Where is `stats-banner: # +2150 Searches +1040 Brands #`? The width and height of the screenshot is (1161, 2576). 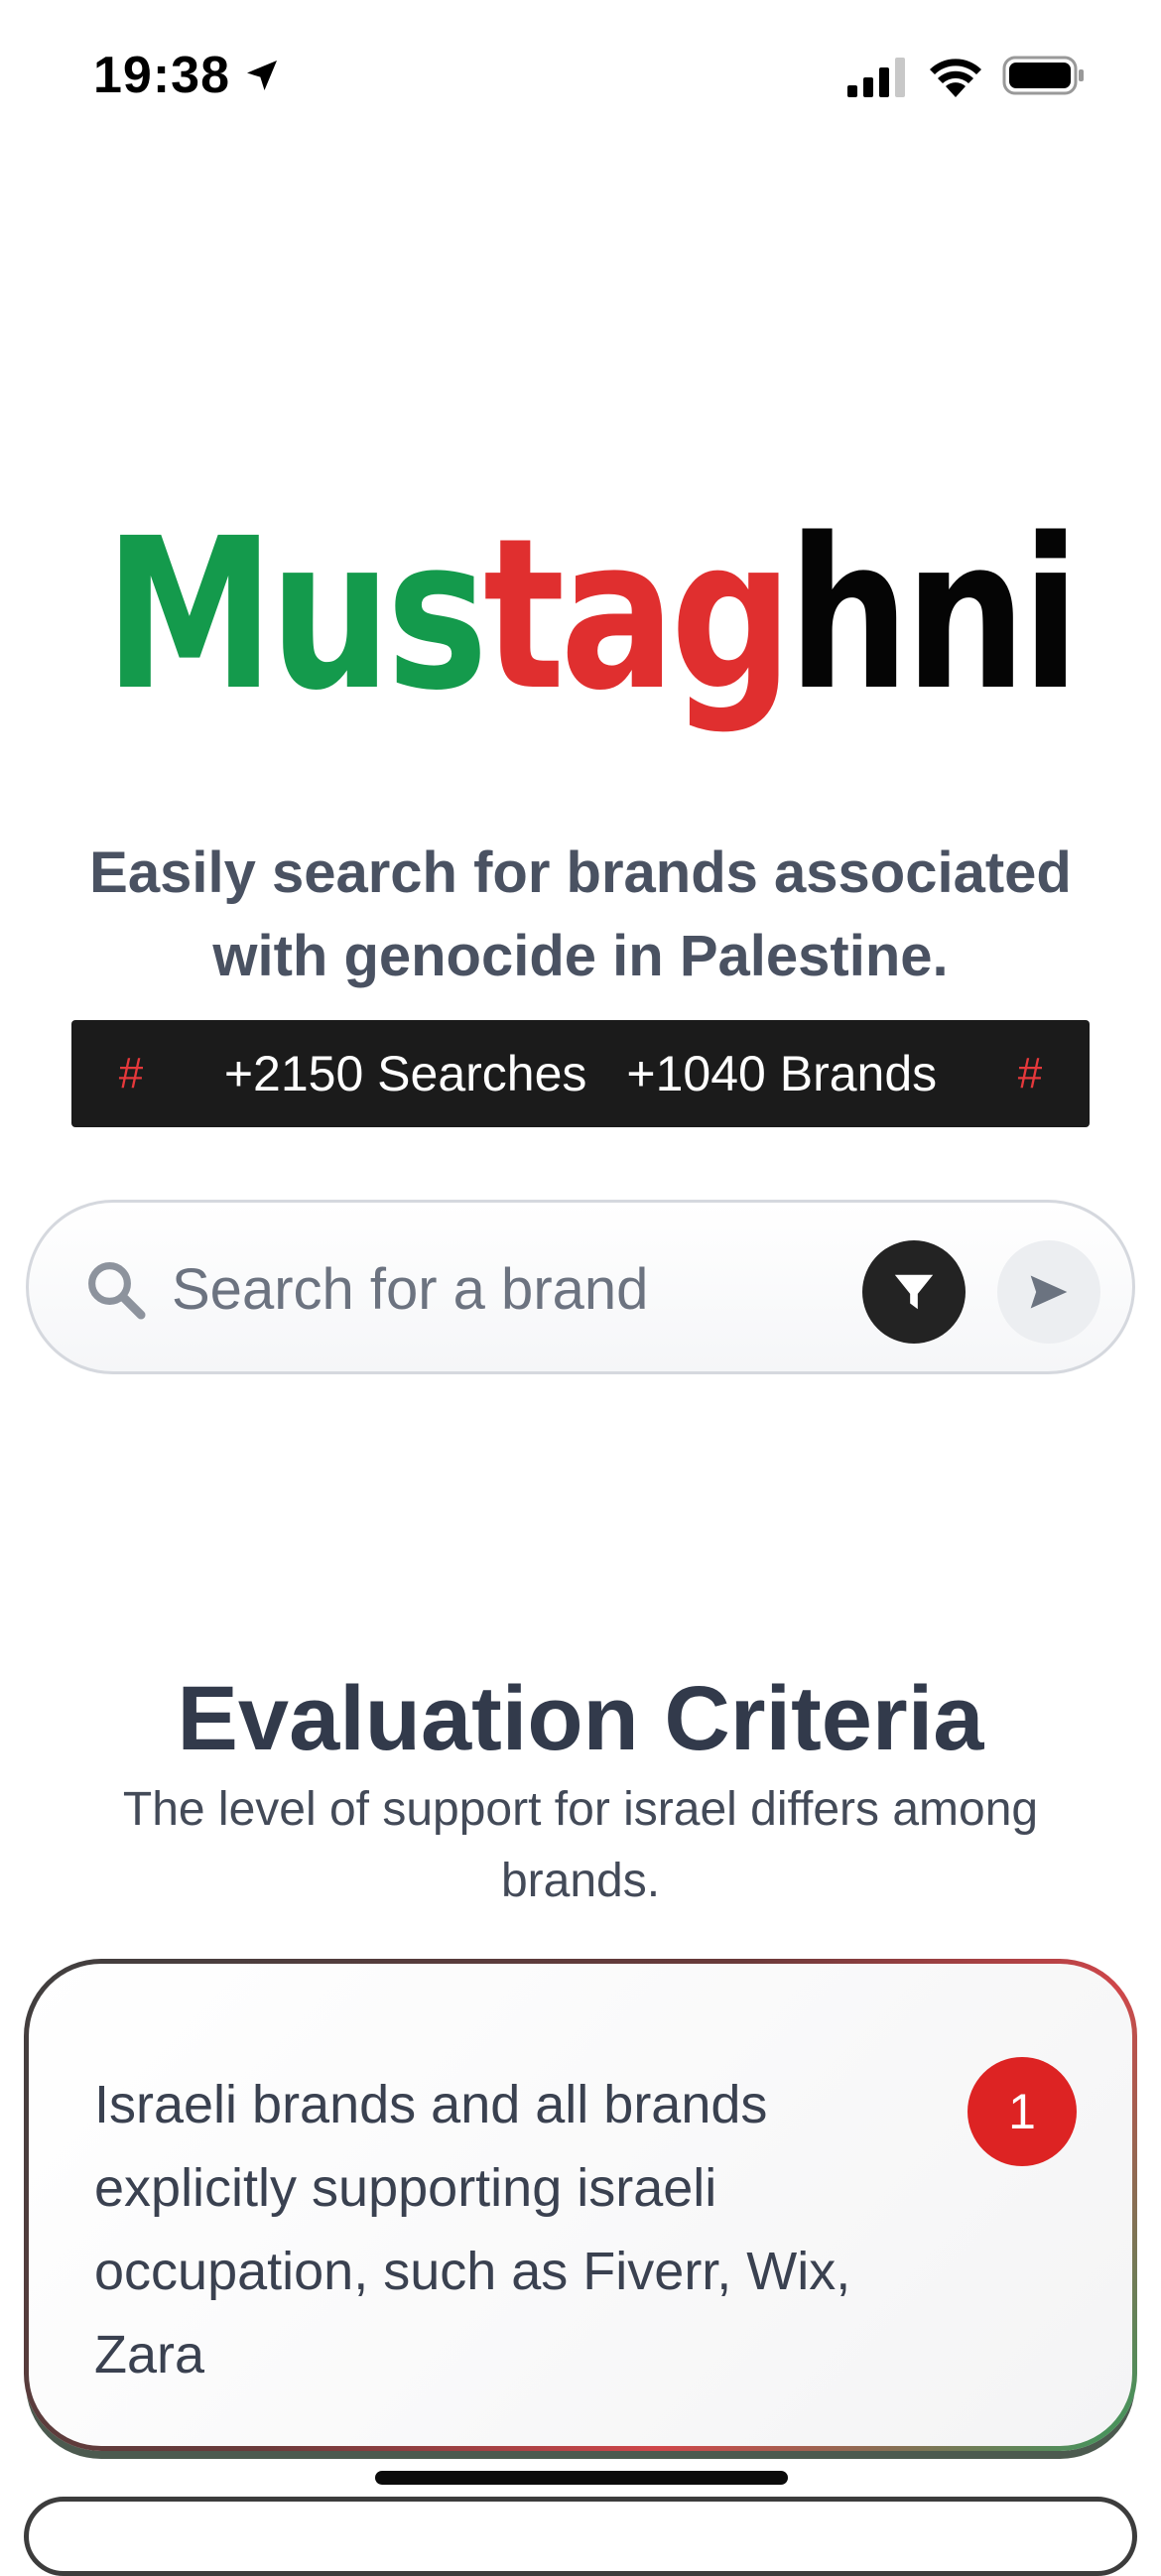 stats-banner: # +2150 Searches +1040 Brands # is located at coordinates (580, 1074).